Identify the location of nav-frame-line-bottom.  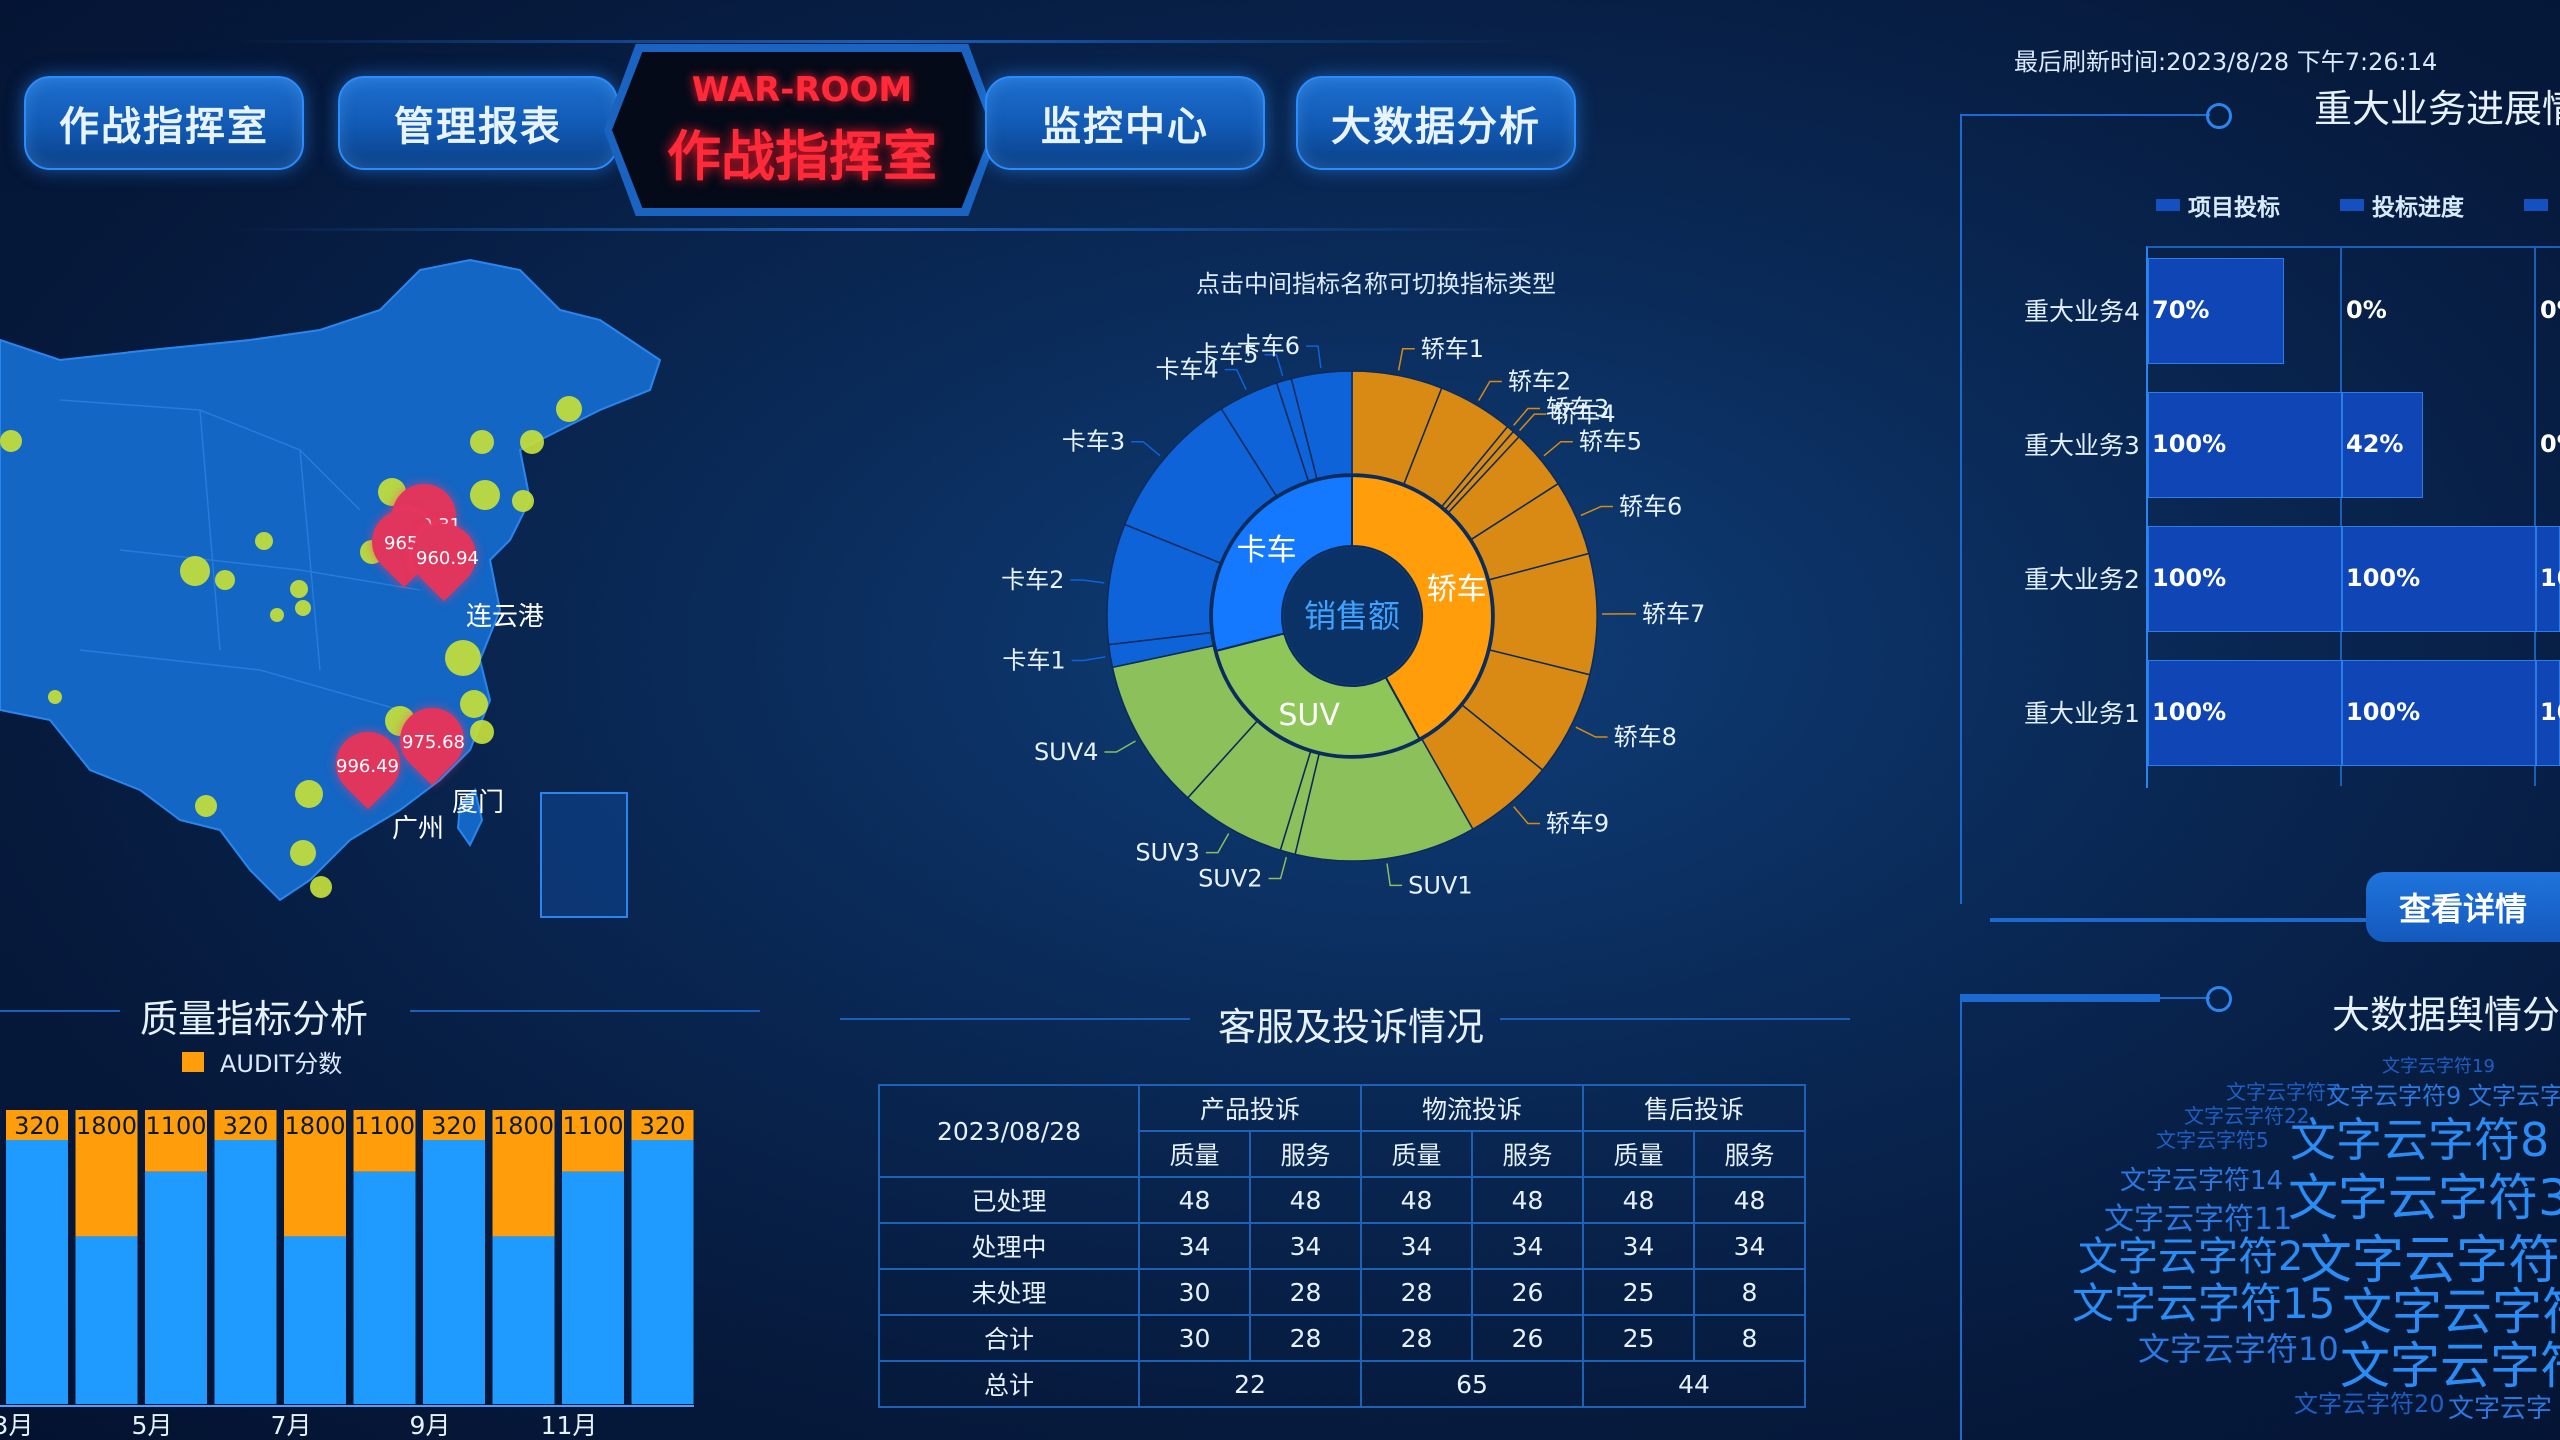
(880, 229).